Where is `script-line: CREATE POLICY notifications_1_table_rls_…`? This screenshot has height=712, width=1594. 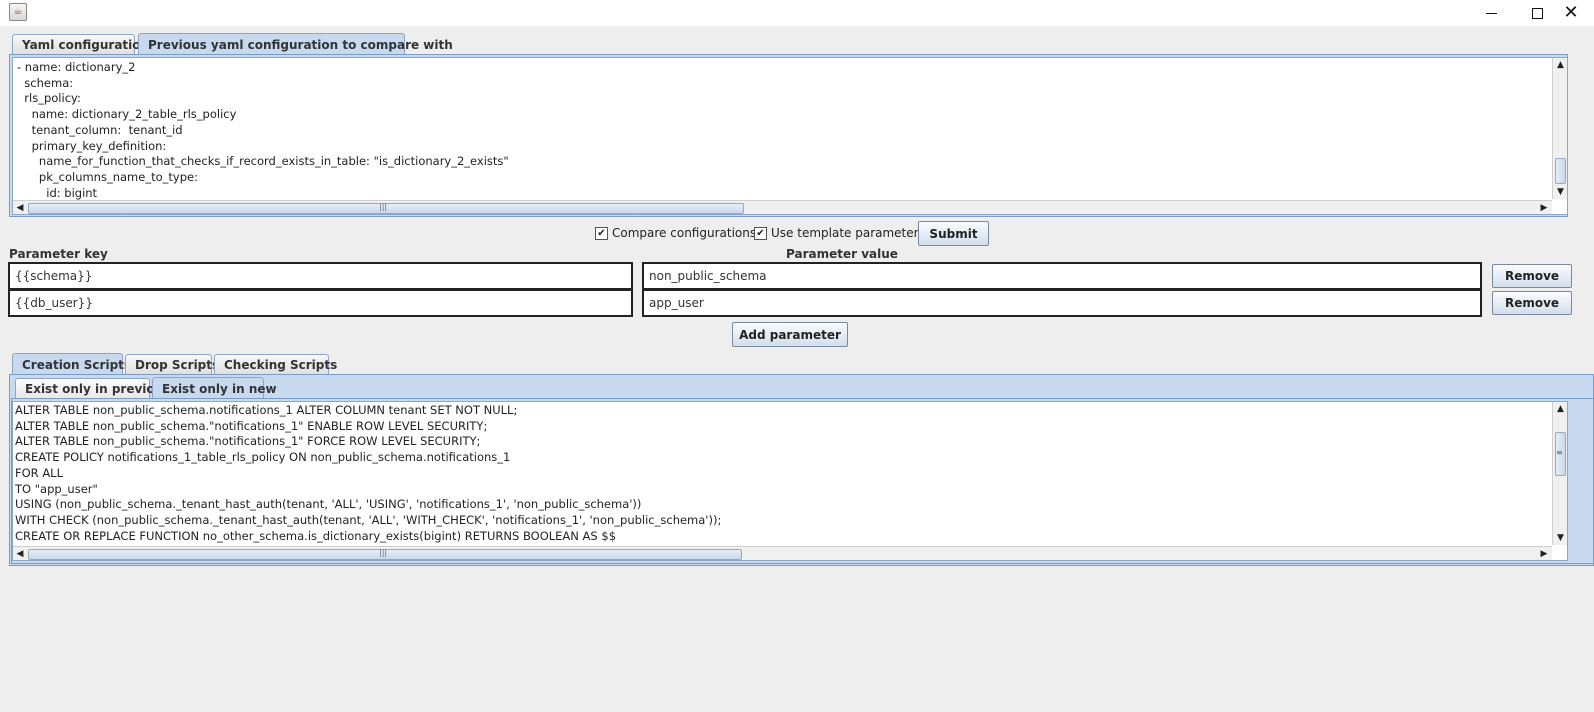
script-line: CREATE POLICY notifications_1_table_rls_… is located at coordinates (263, 457).